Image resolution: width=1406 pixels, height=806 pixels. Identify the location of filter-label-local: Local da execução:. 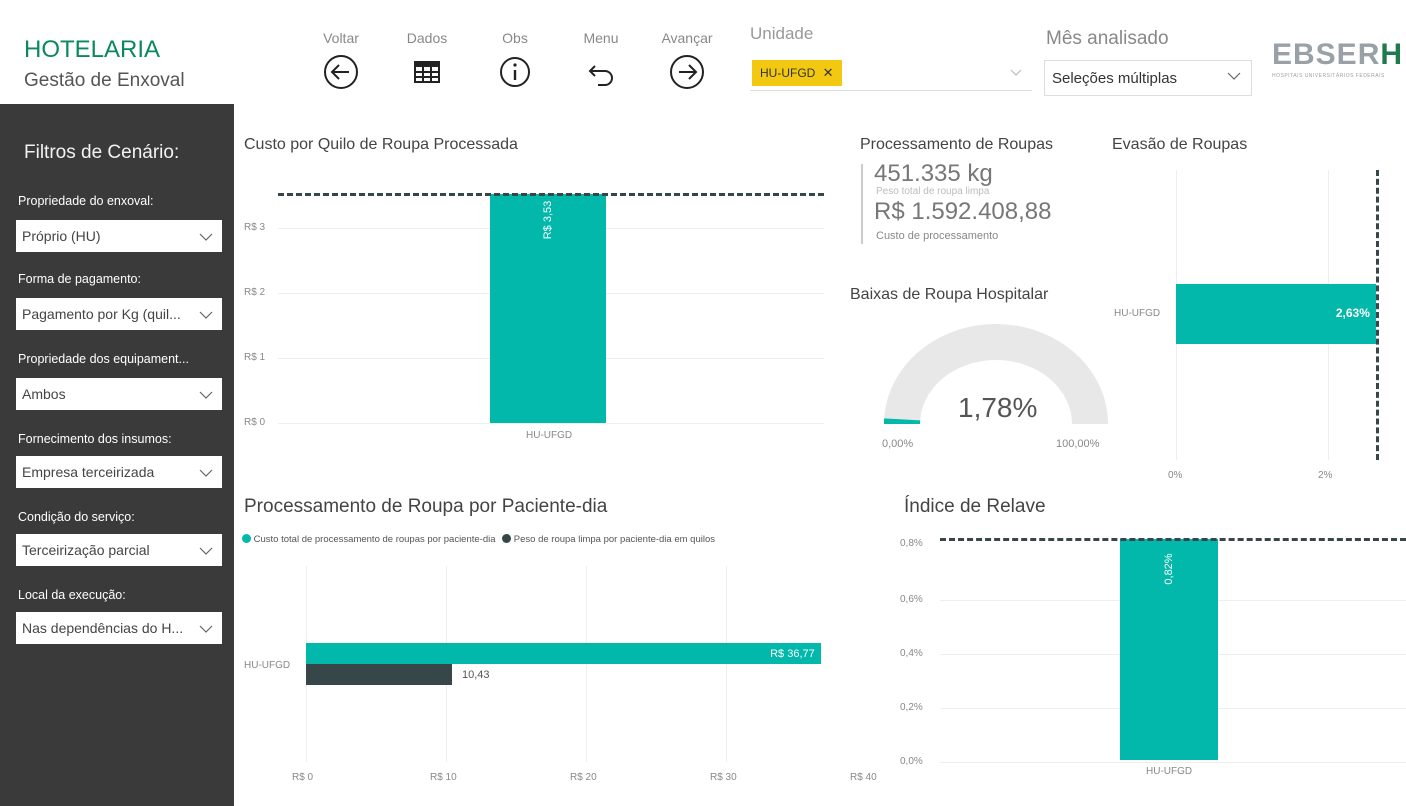
(72, 595).